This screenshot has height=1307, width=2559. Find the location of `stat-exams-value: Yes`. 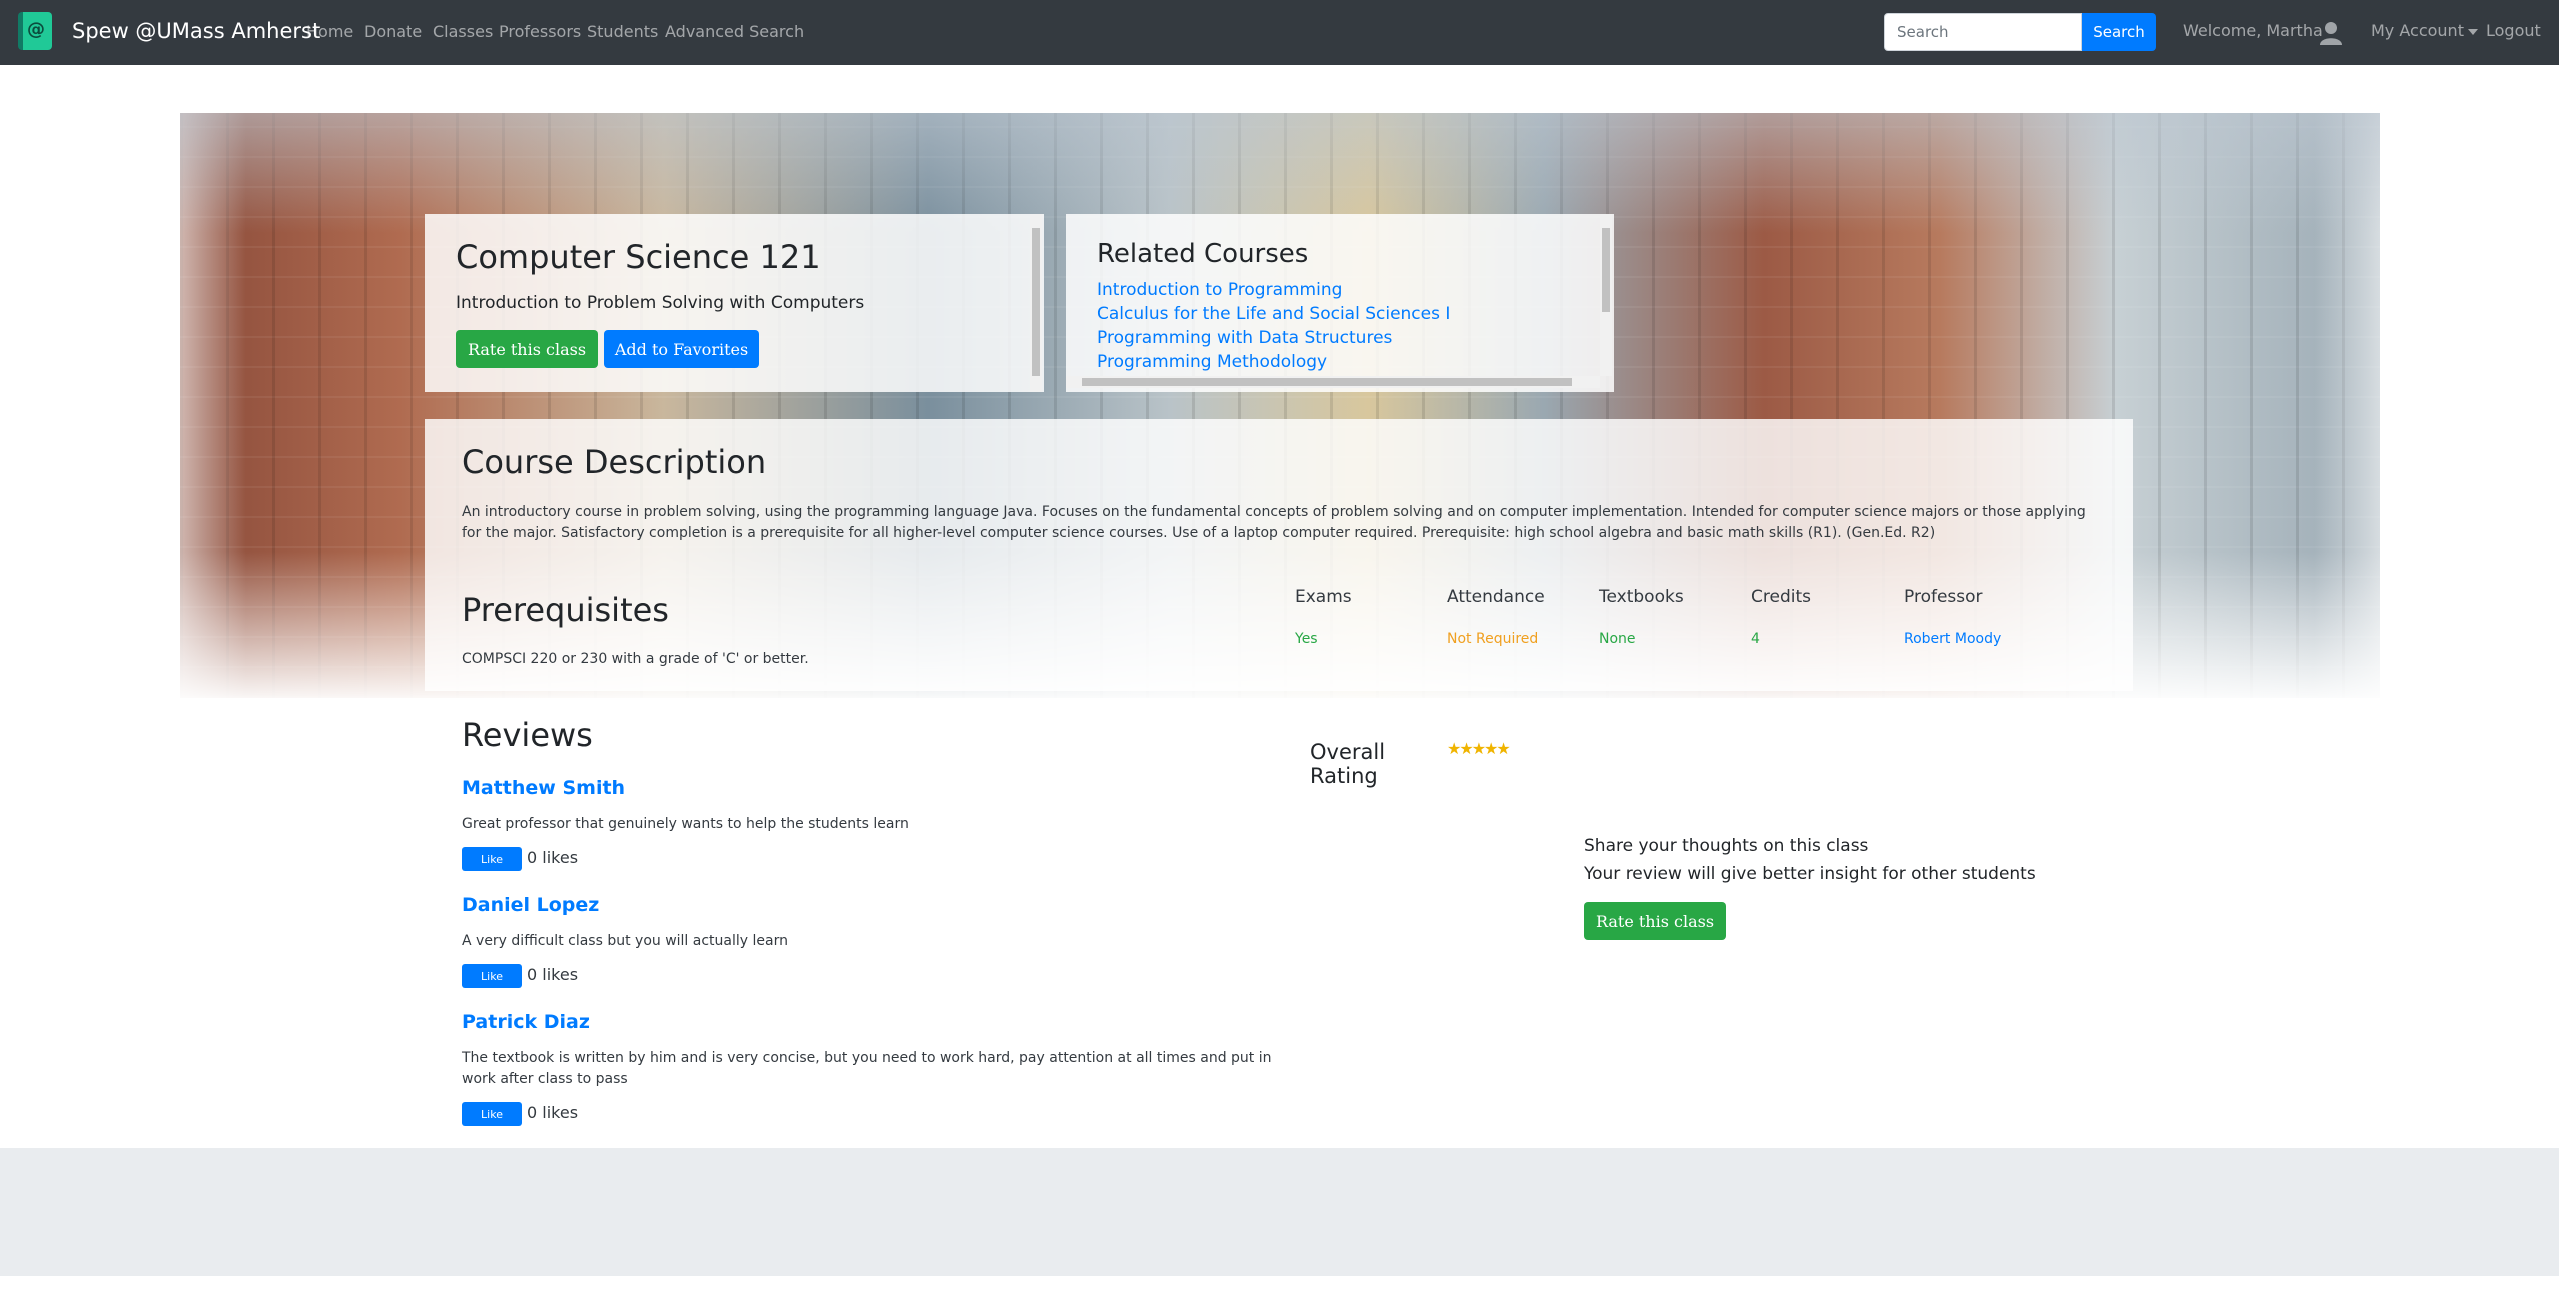

stat-exams-value: Yes is located at coordinates (1306, 639).